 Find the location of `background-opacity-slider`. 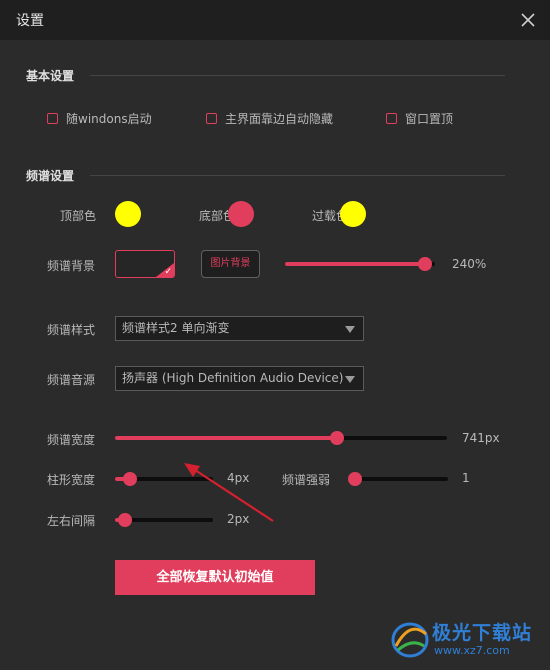

background-opacity-slider is located at coordinates (360, 264).